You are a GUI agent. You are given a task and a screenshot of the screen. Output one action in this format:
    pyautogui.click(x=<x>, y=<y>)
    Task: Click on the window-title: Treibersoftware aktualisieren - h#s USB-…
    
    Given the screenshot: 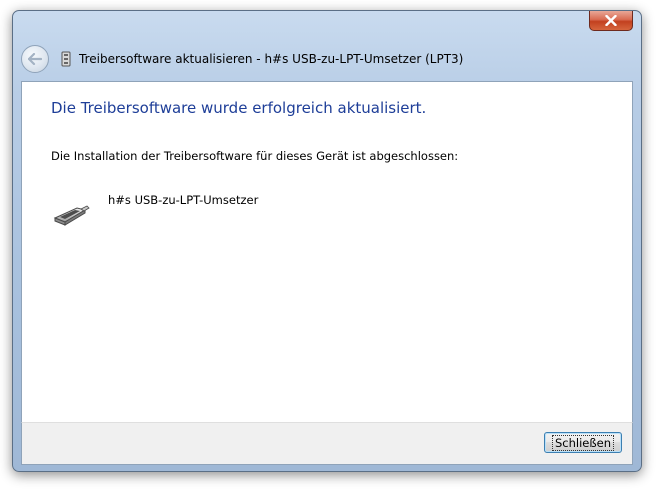 What is the action you would take?
    pyautogui.click(x=271, y=59)
    